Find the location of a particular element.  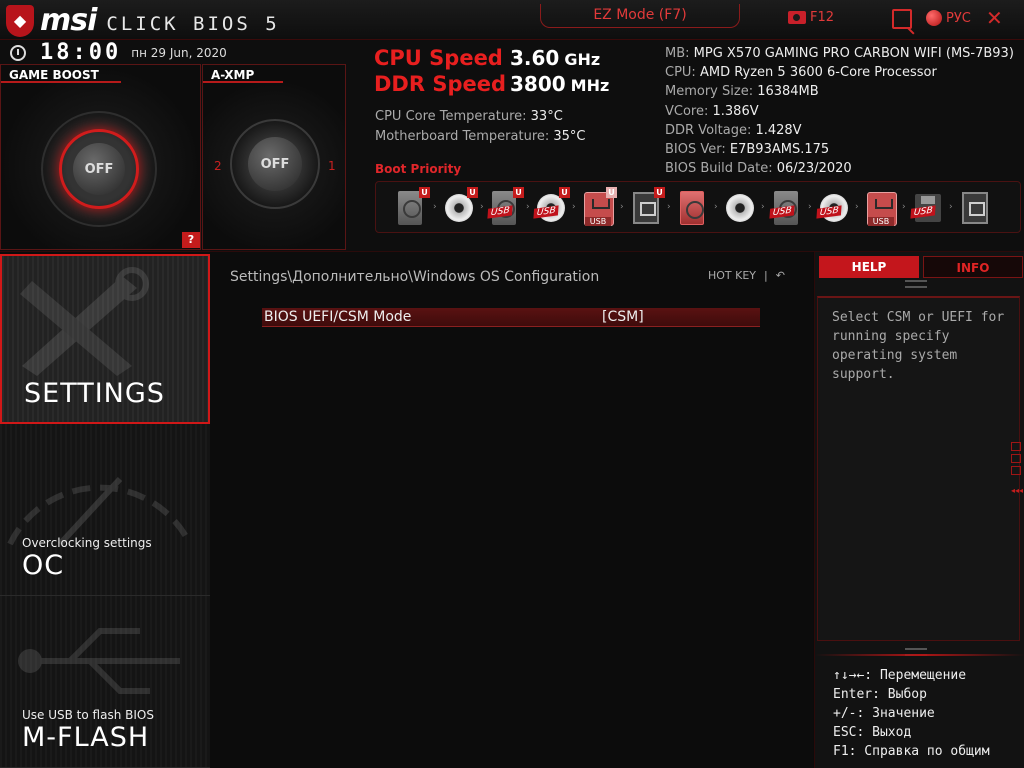

back-icon: ↶ is located at coordinates (780, 275).